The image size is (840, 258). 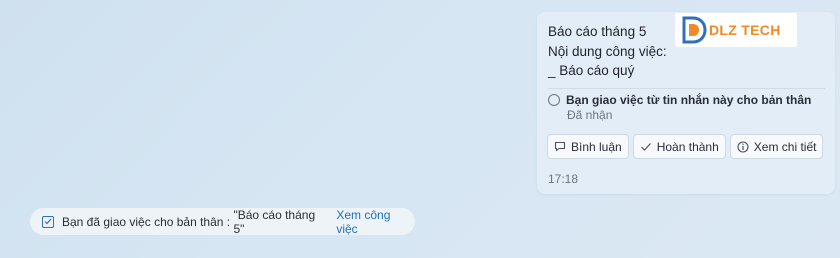 I want to click on task-content-heading: Nội dung công việc:, so click(x=607, y=51).